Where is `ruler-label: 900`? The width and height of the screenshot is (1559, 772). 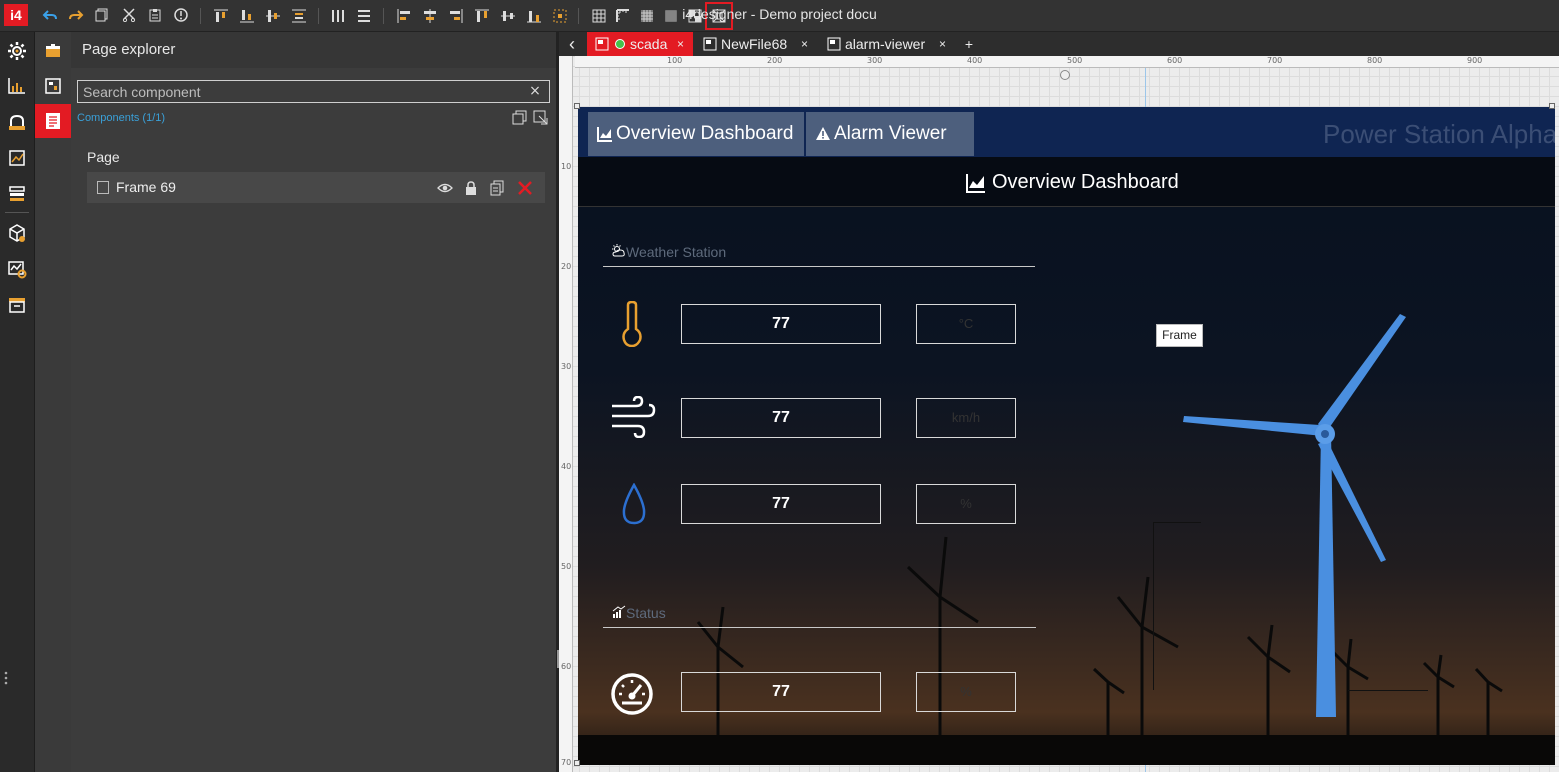 ruler-label: 900 is located at coordinates (1475, 60).